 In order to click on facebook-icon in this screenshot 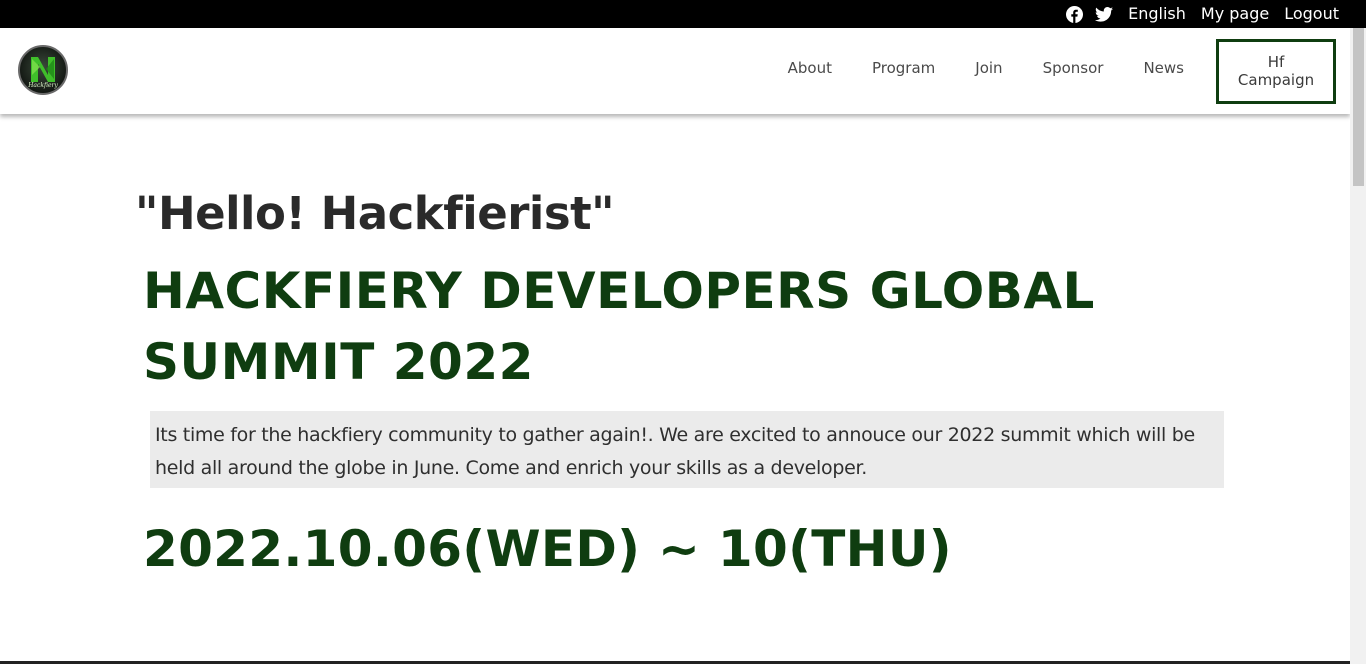, I will do `click(1075, 14)`.